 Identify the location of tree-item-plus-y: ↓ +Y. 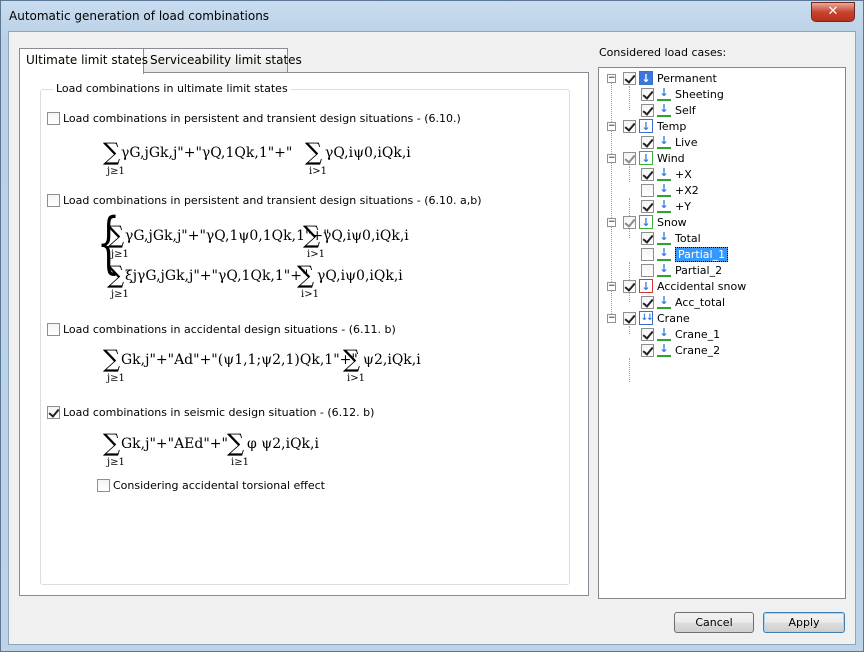
(666, 206).